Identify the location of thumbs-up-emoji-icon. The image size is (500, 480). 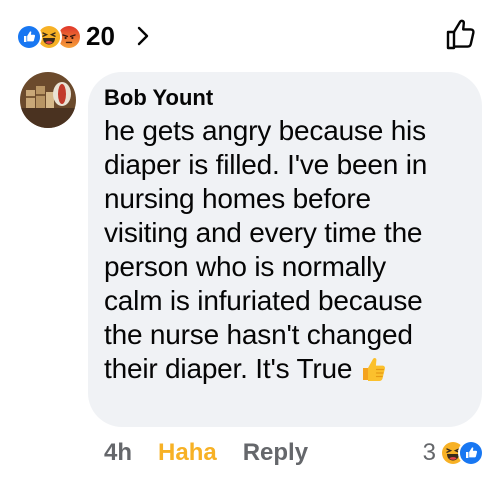
(374, 369).